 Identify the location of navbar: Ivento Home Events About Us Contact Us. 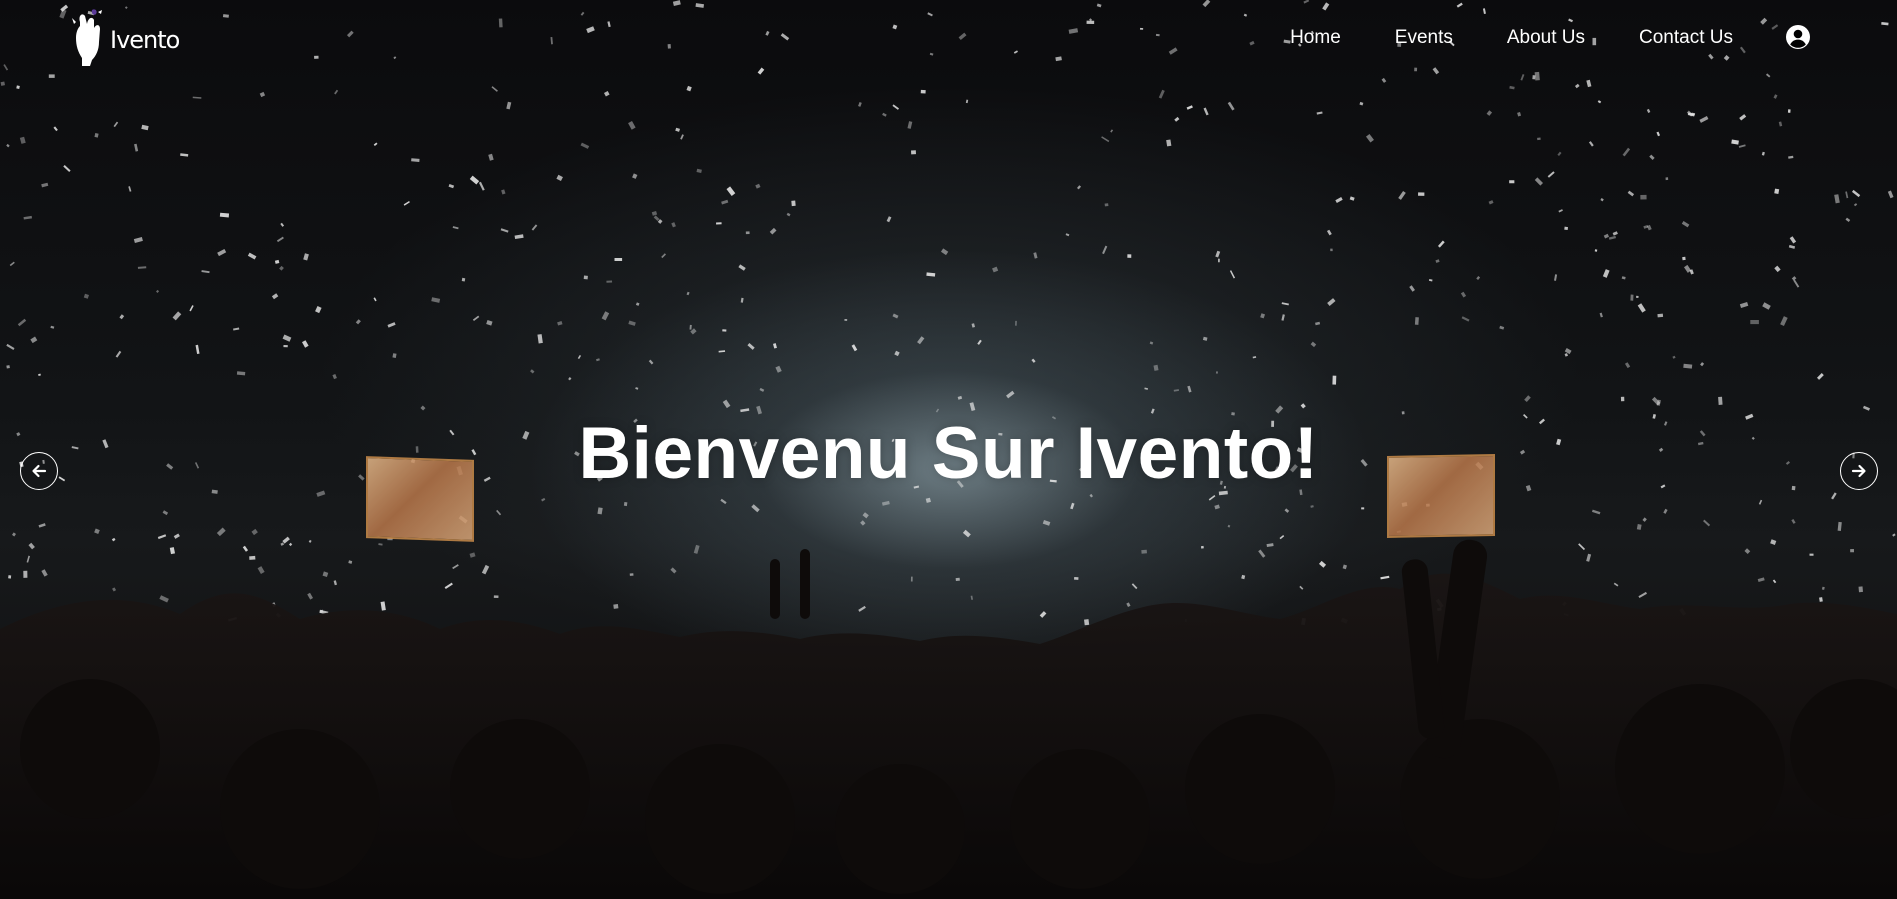
(948, 38).